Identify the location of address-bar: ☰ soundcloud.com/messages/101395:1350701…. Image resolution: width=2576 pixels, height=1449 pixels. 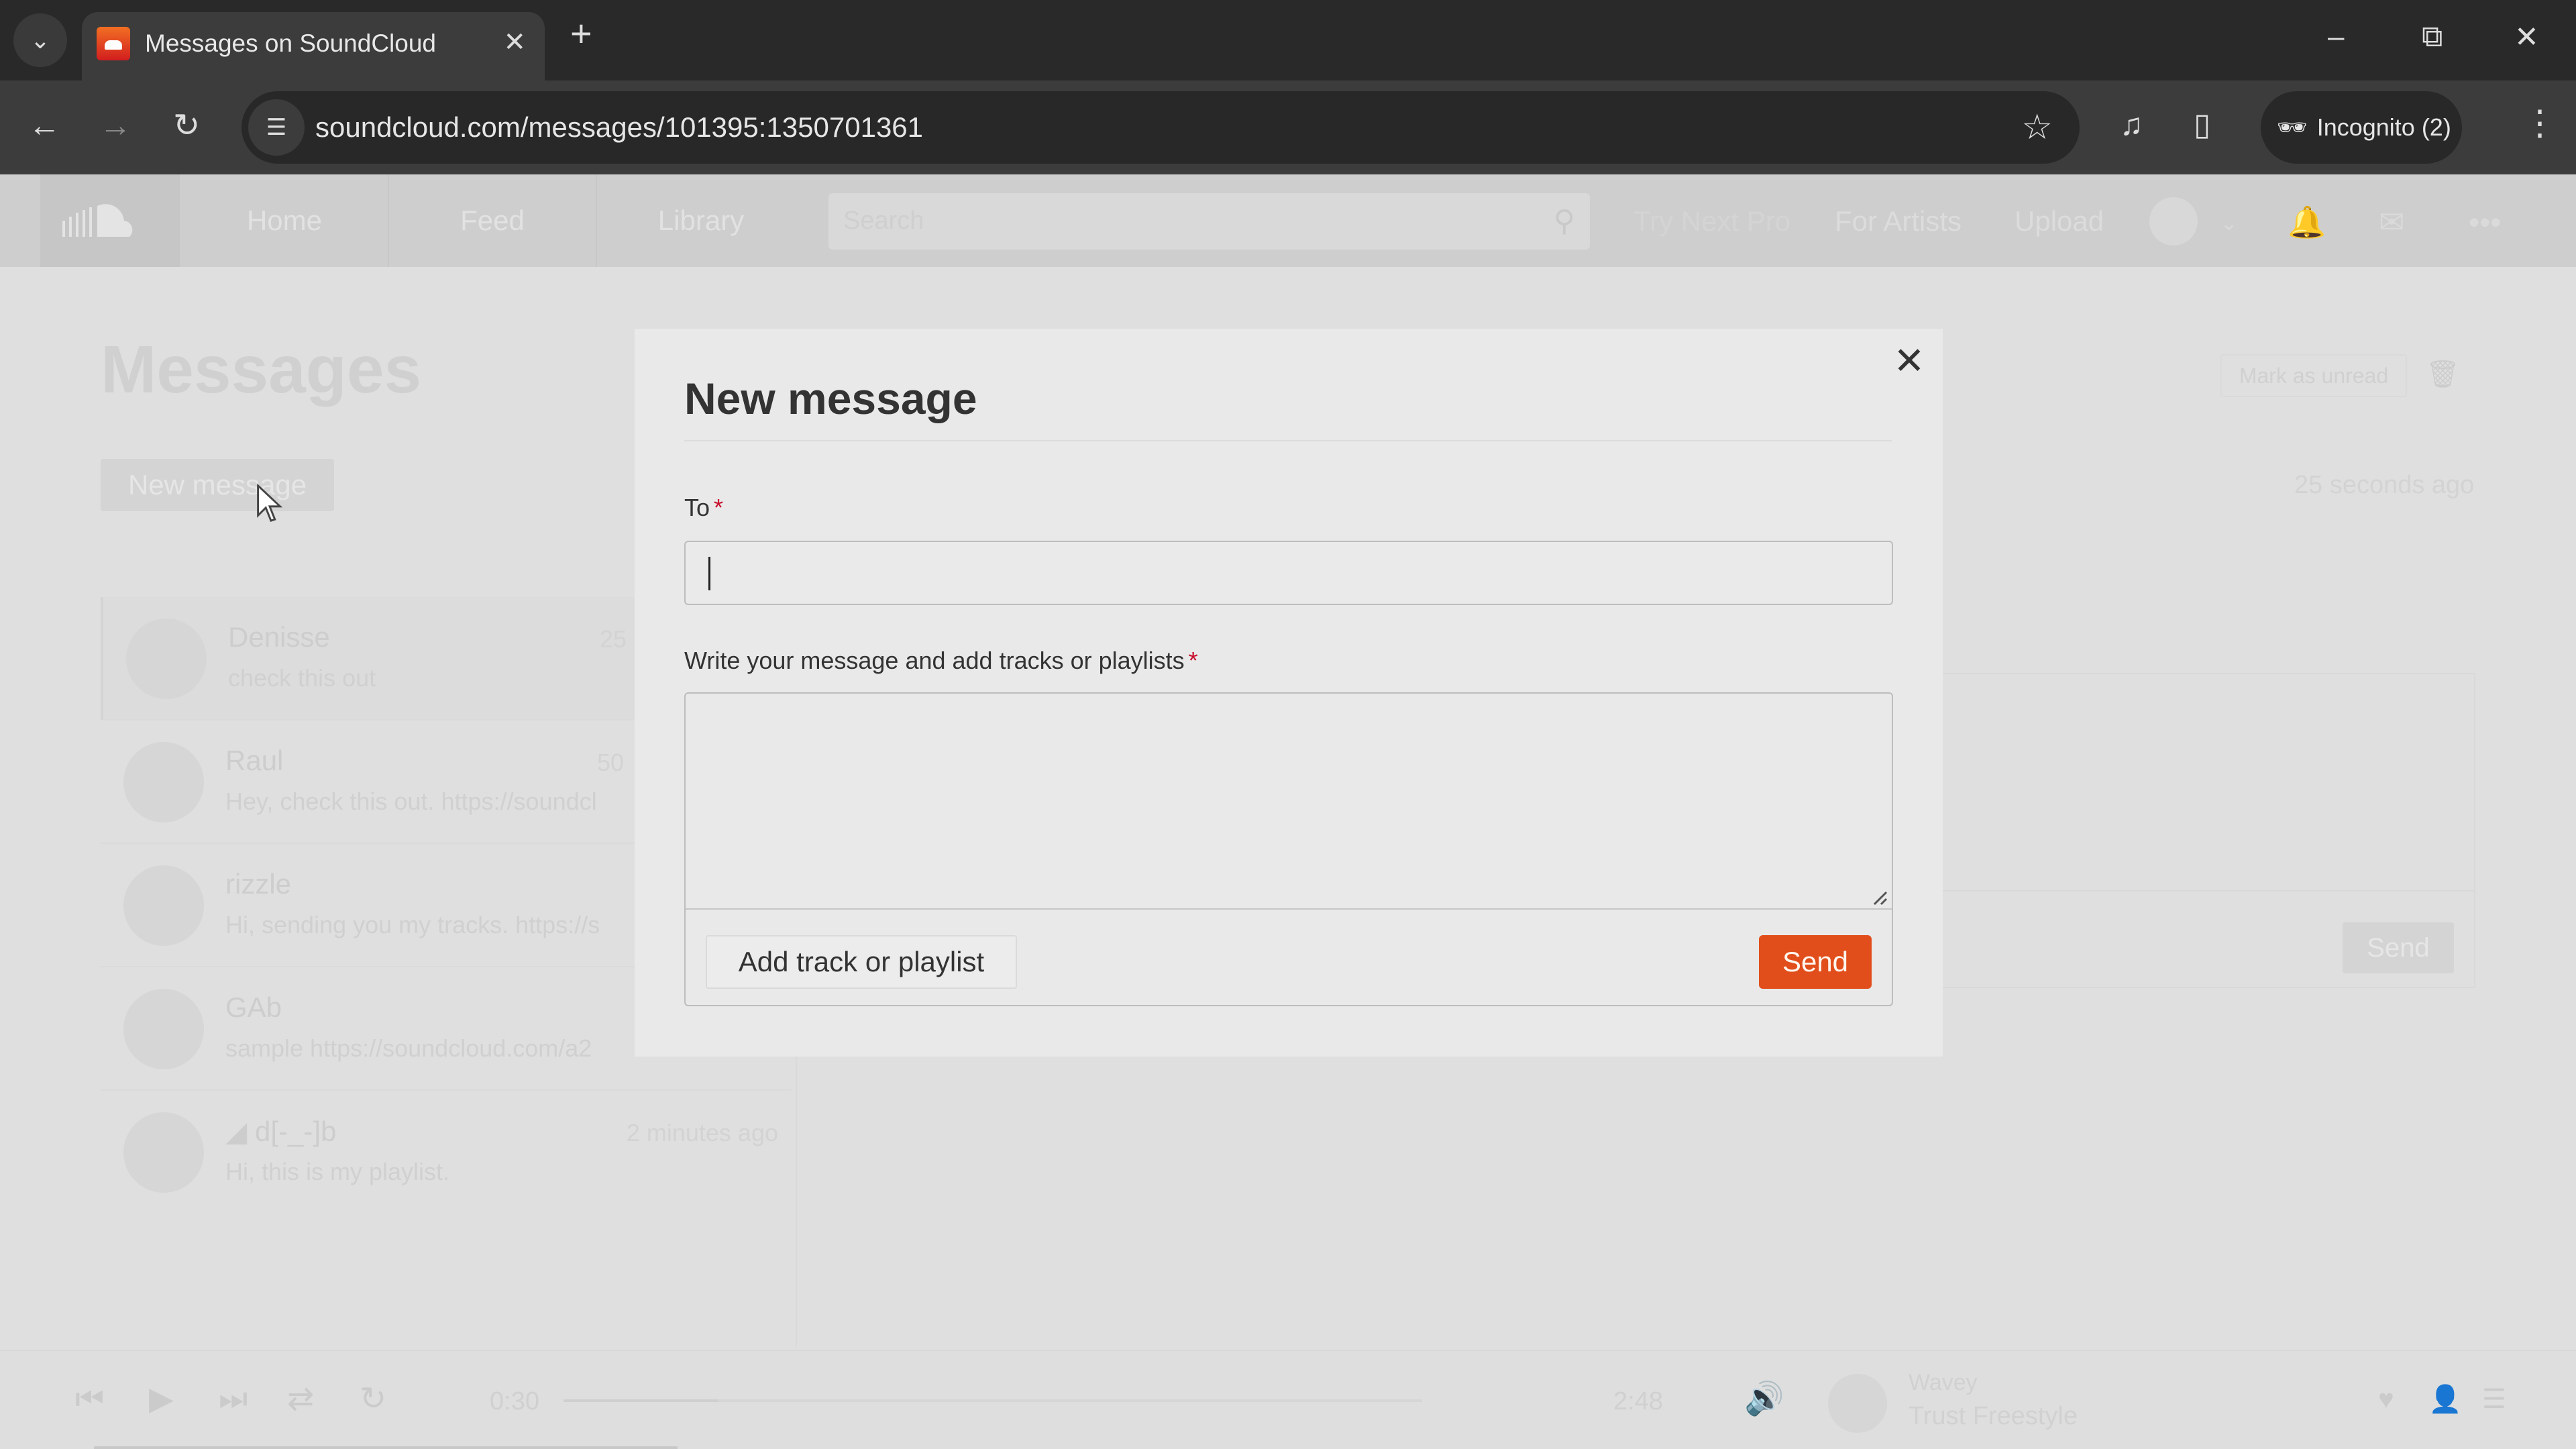
(1160, 127).